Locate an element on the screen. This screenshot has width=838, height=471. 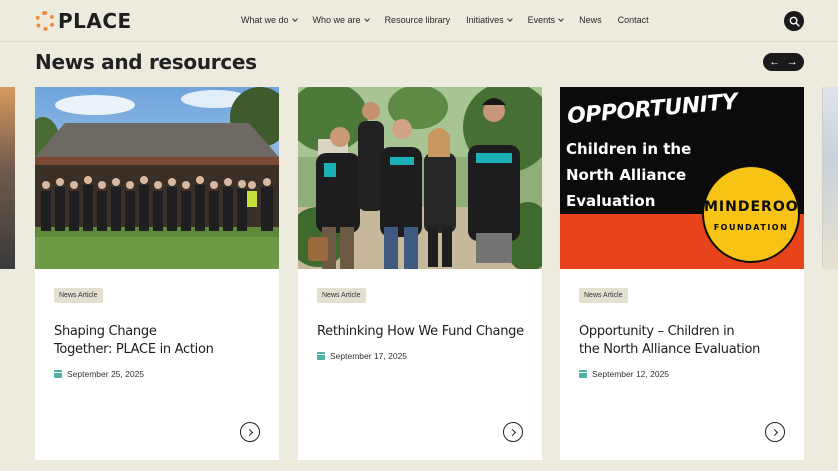
card-title: Rethinking How We Fund Change is located at coordinates (424, 332).